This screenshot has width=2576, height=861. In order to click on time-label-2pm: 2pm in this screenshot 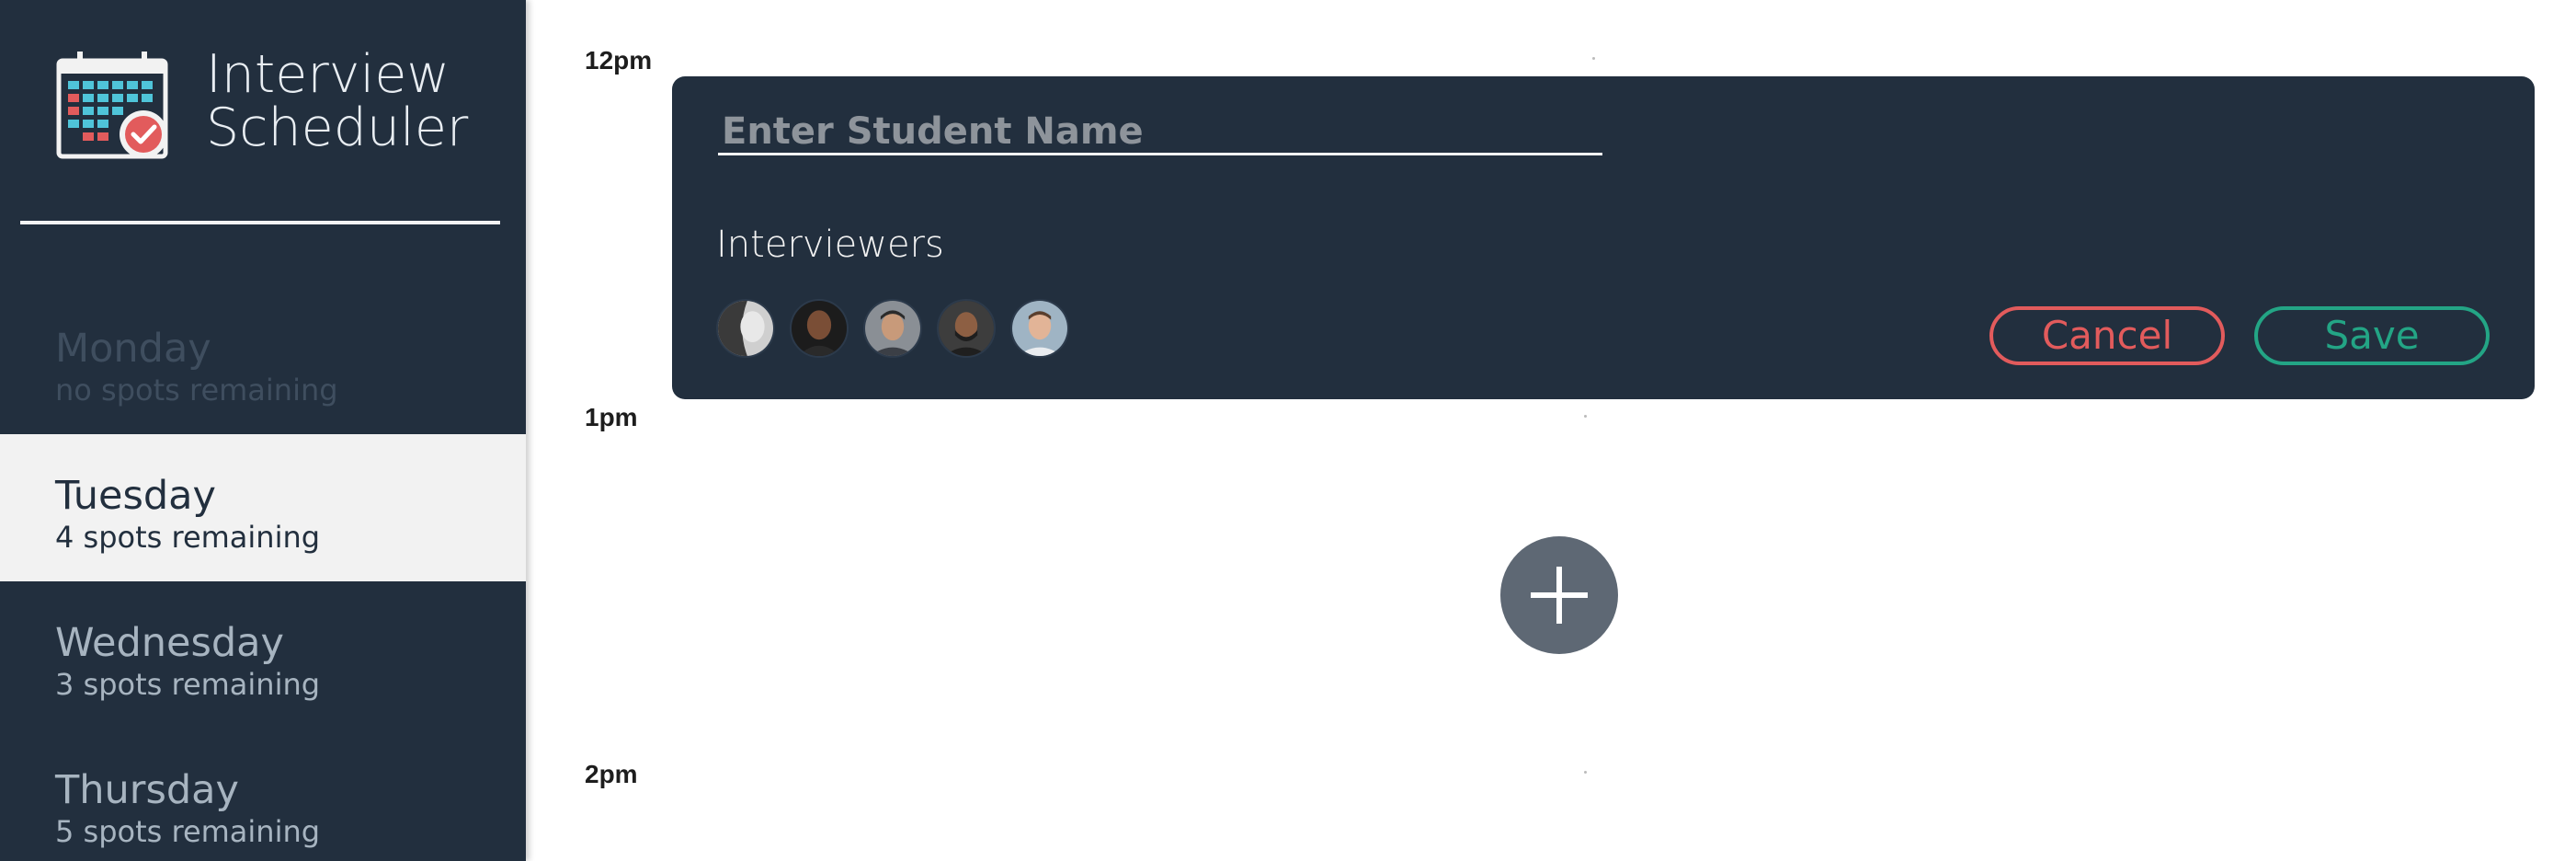, I will do `click(611, 774)`.